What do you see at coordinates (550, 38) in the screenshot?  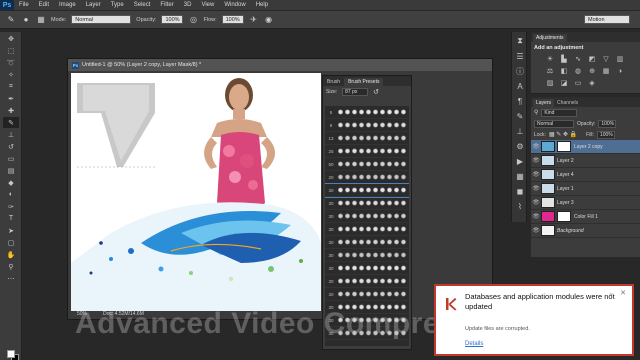 I see `tab-adjustments: Adjustments` at bounding box center [550, 38].